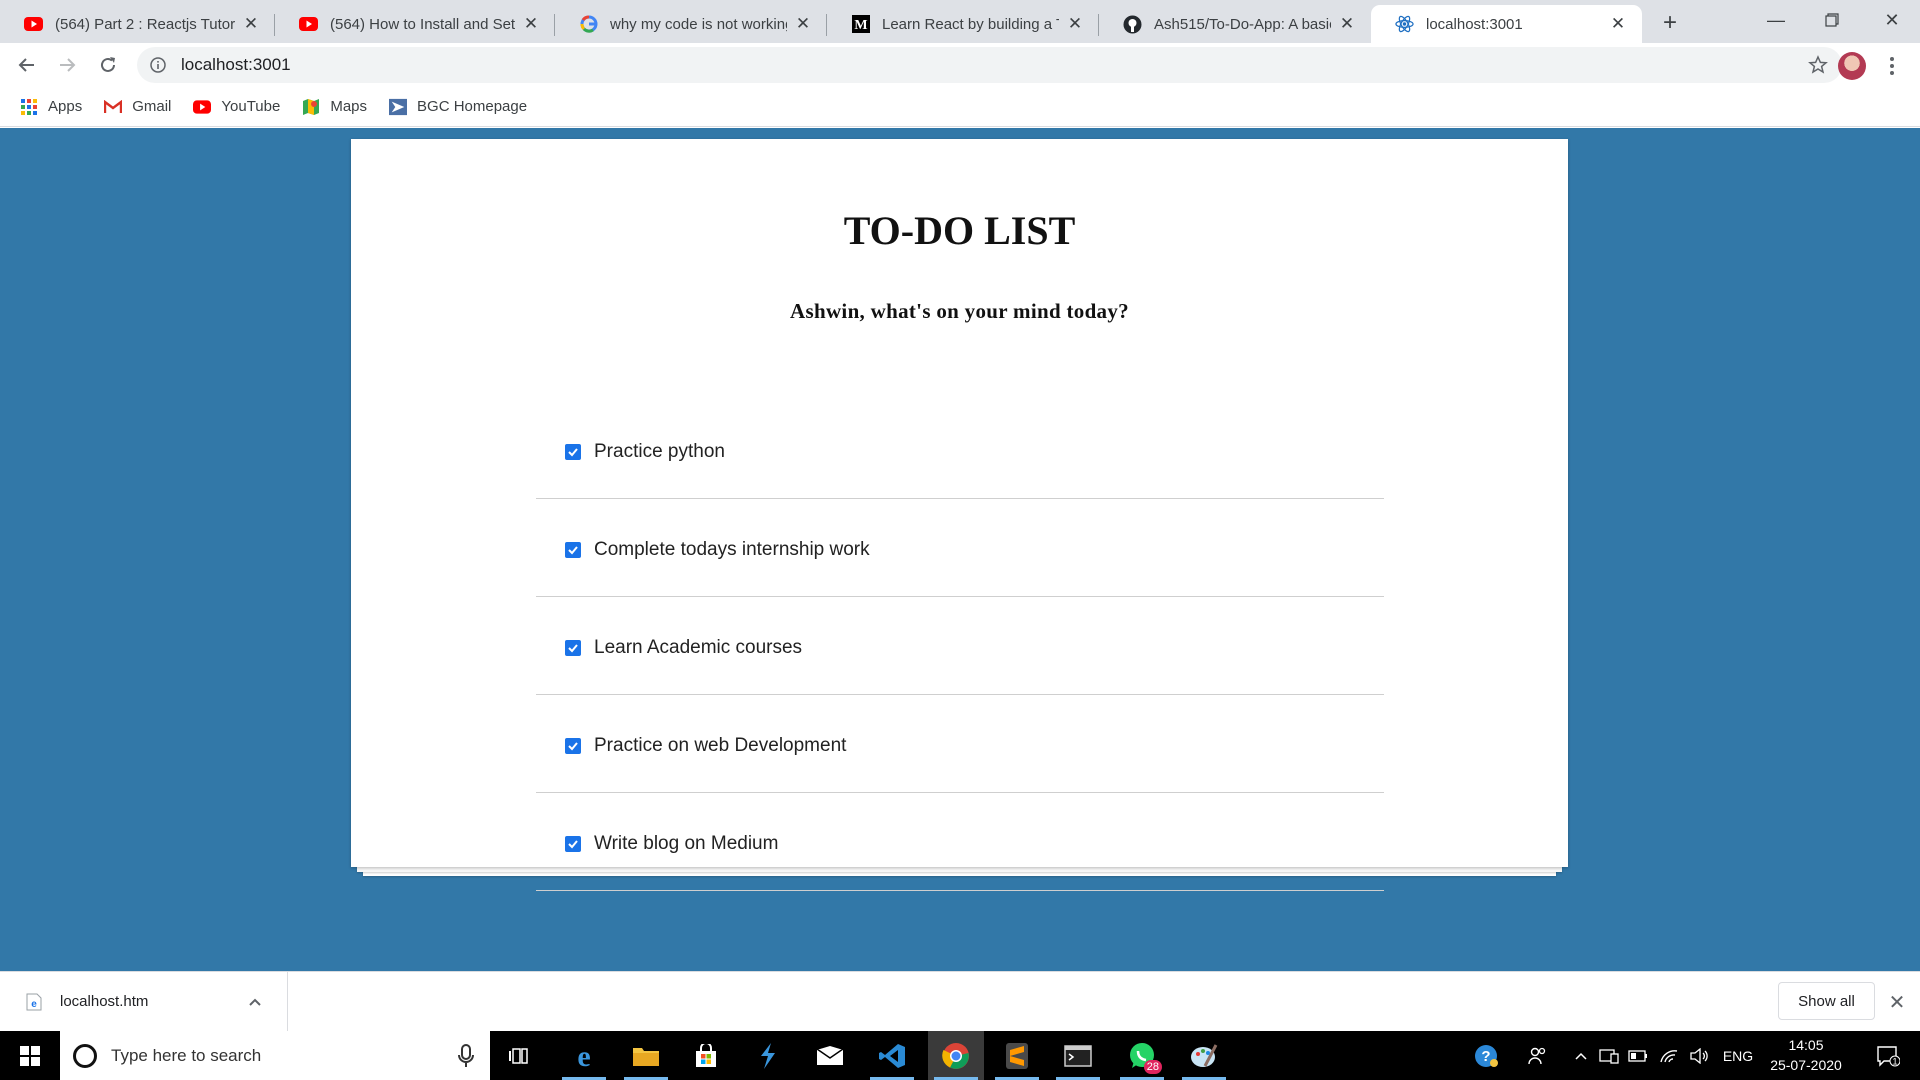 The width and height of the screenshot is (1920, 1080). I want to click on bookmark-gmail: Gmail, so click(137, 107).